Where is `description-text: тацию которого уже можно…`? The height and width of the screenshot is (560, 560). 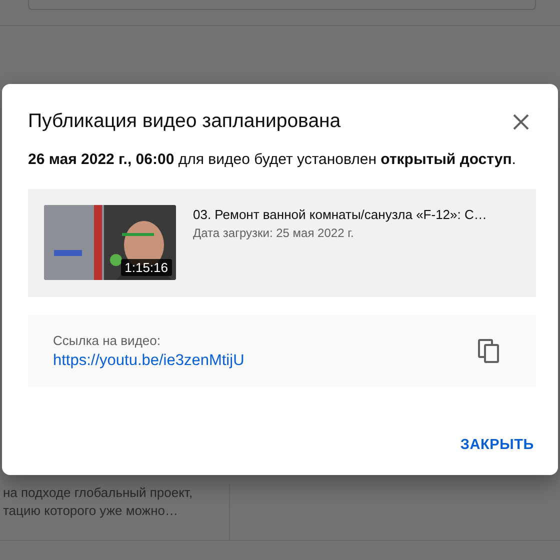
description-text: тацию которого уже можно… is located at coordinates (91, 511).